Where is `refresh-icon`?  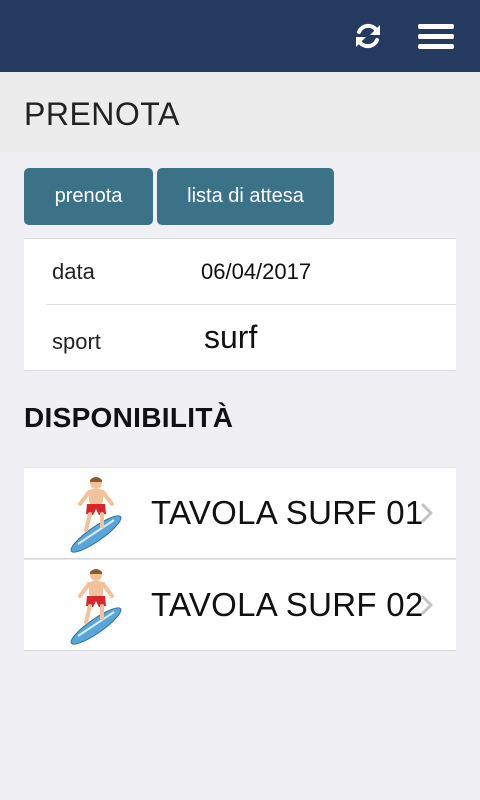 refresh-icon is located at coordinates (368, 36).